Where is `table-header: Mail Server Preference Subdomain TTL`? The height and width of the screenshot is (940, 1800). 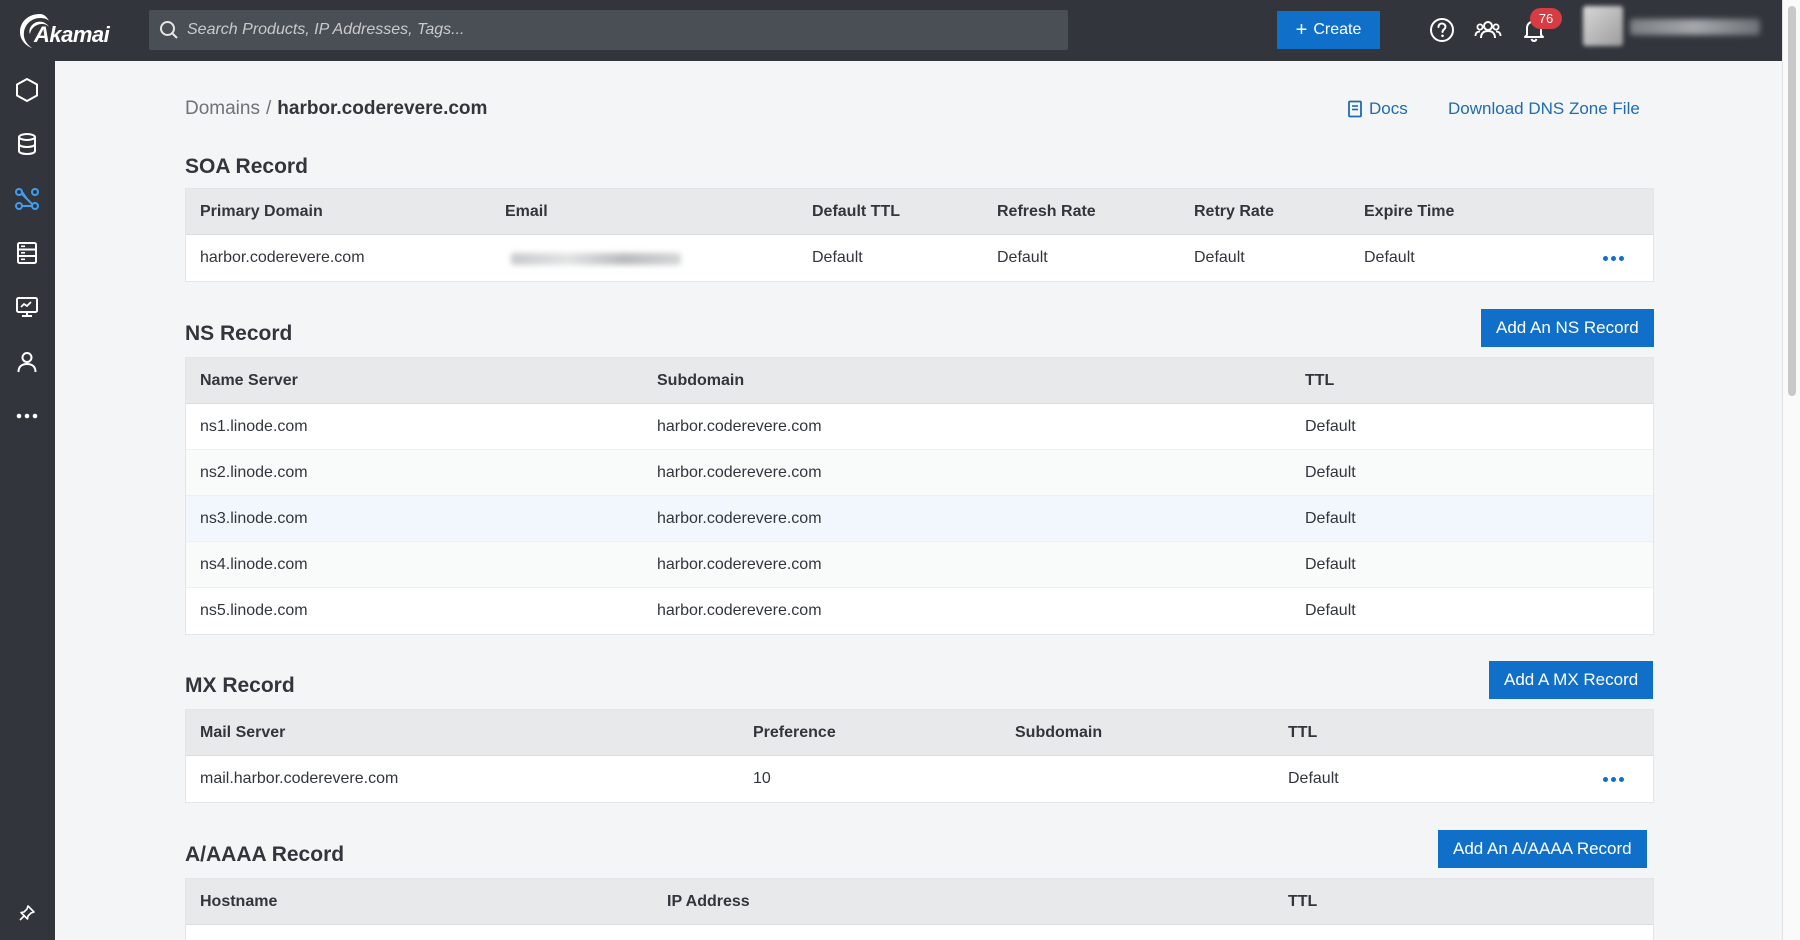 table-header: Mail Server Preference Subdomain TTL is located at coordinates (919, 733).